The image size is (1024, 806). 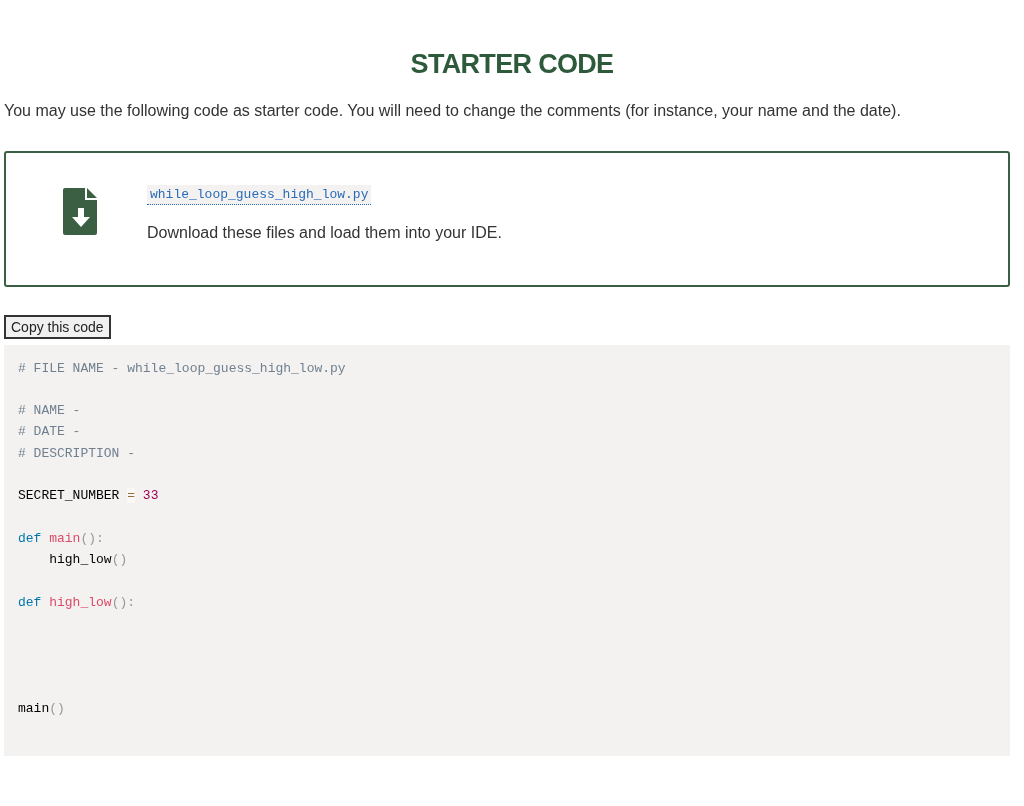 What do you see at coordinates (452, 110) in the screenshot?
I see `intro-text: You may use the following code as starter code. You will need to change the comments (for instance, your name and the date).` at bounding box center [452, 110].